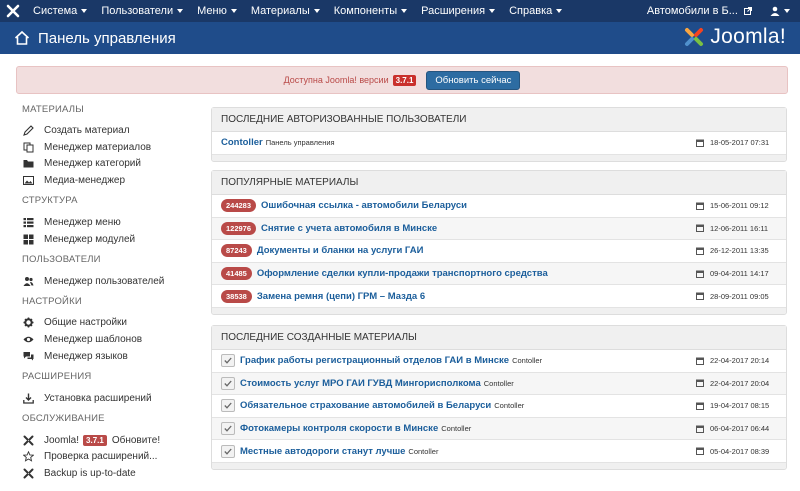 This screenshot has width=800, height=491. I want to click on version-badge: 3.7.1, so click(404, 80).